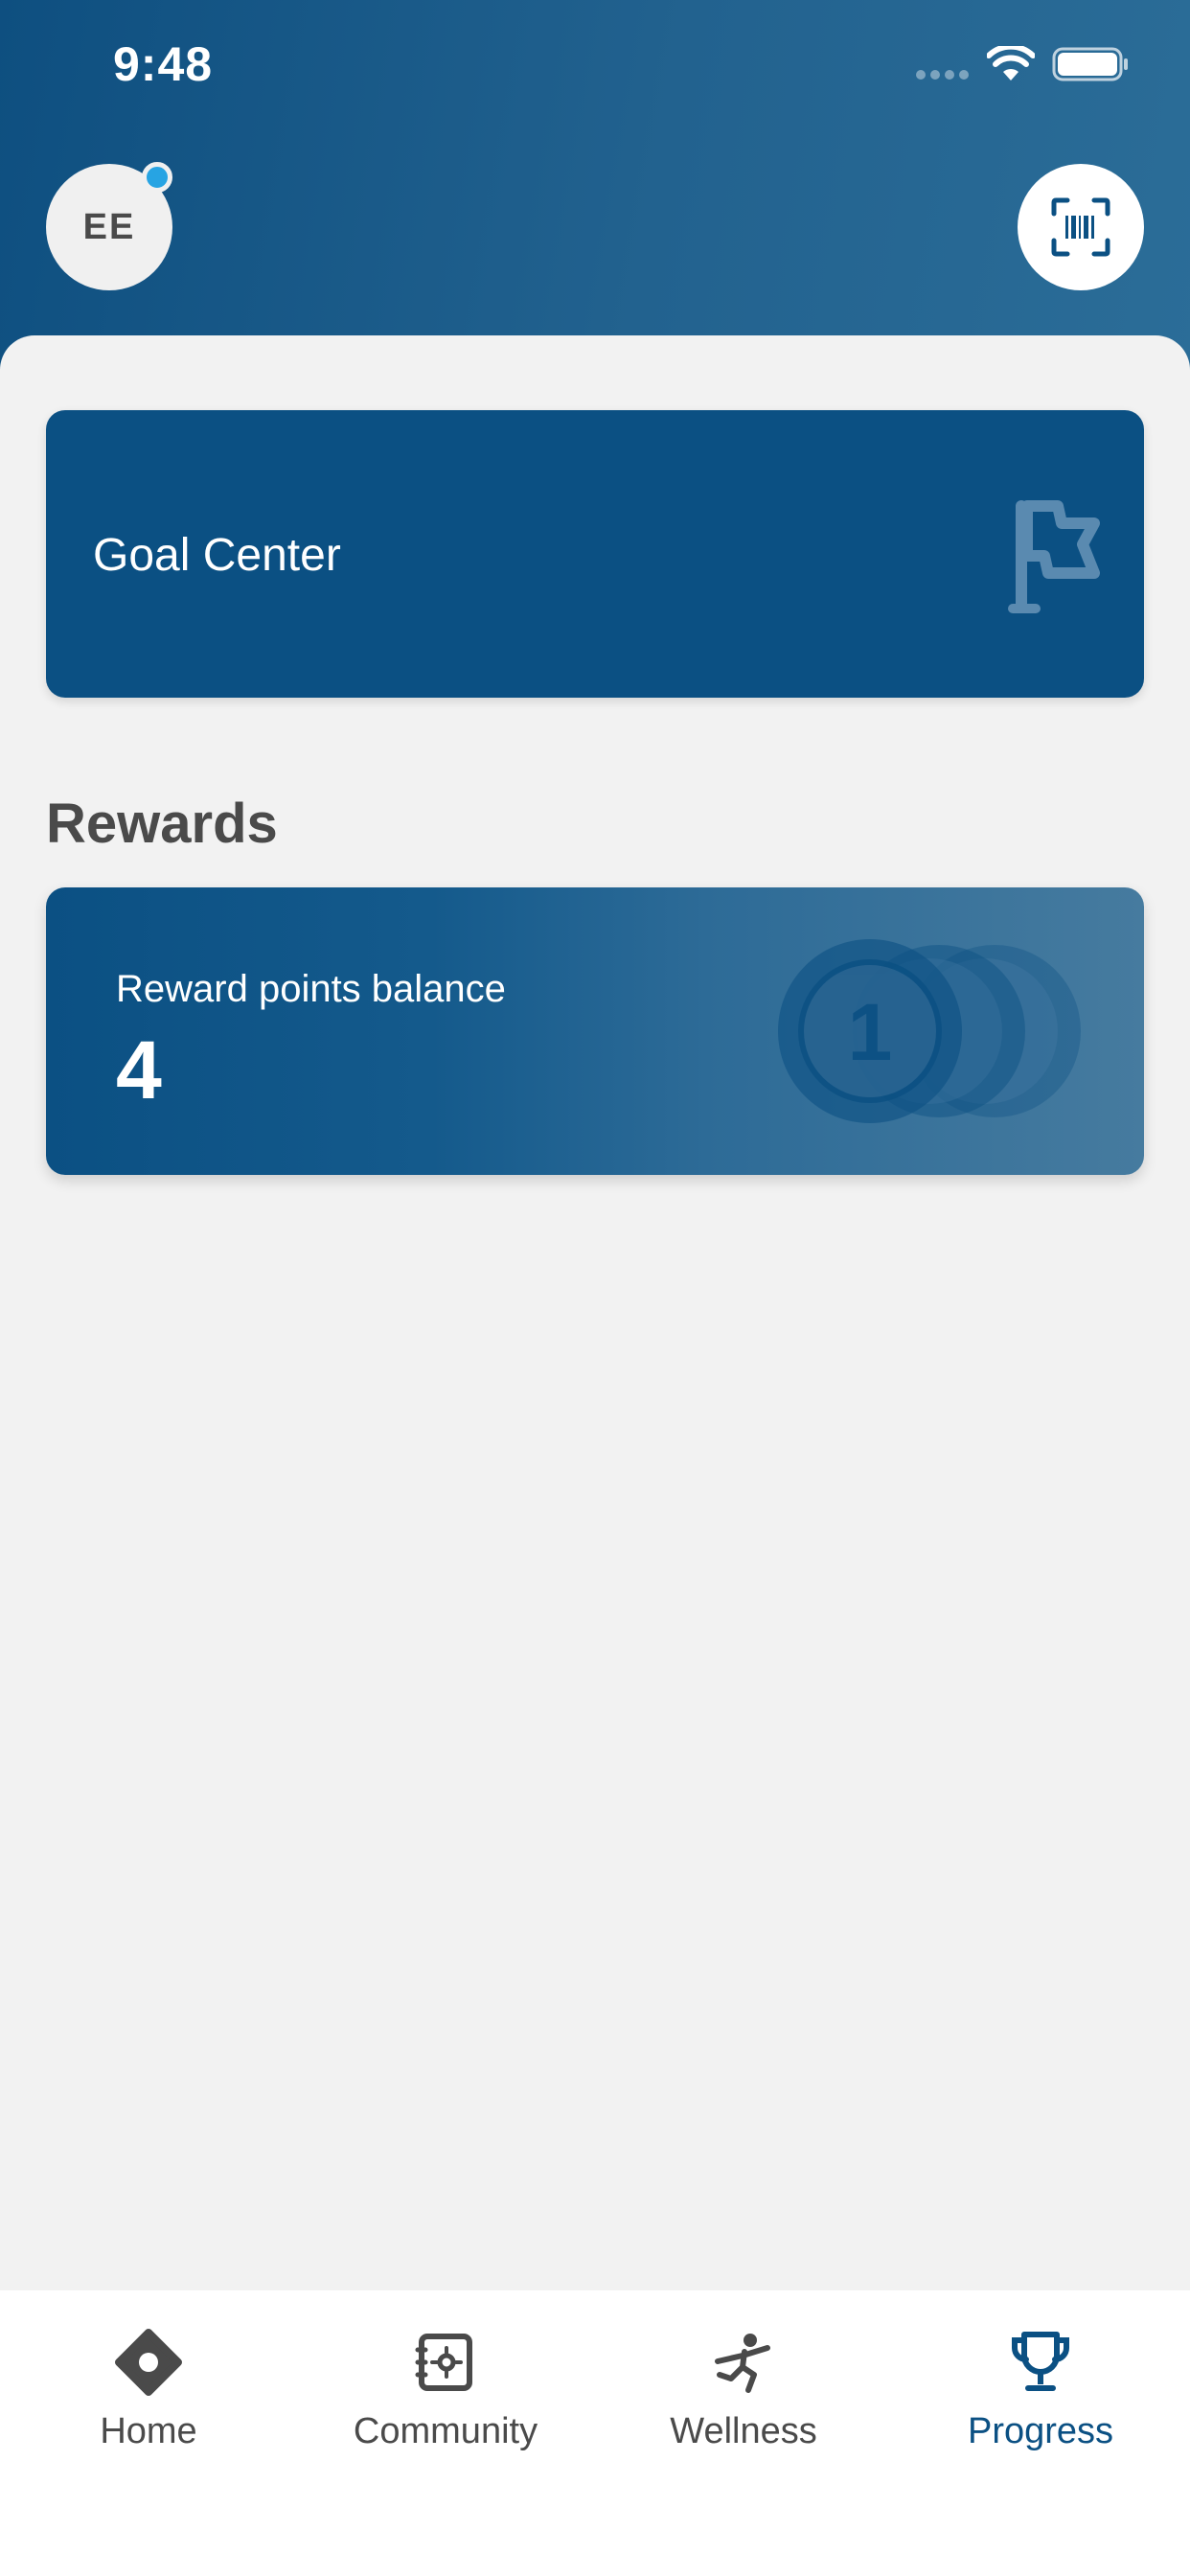  I want to click on barcode-scan-button, so click(1081, 227).